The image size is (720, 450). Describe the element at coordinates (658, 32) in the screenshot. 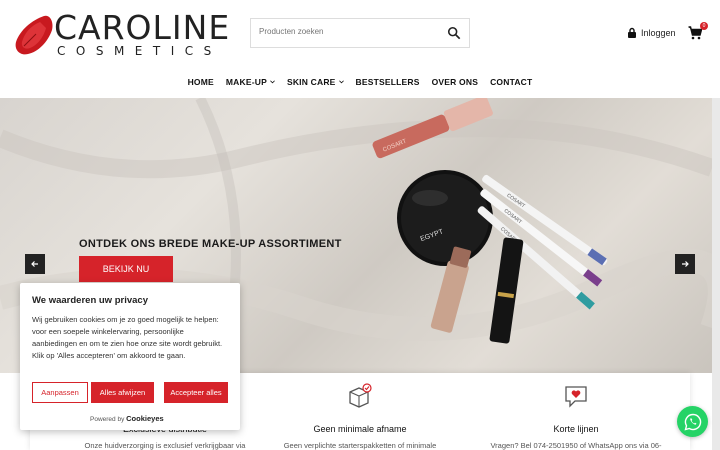

I see `login-label: Inloggen` at that location.